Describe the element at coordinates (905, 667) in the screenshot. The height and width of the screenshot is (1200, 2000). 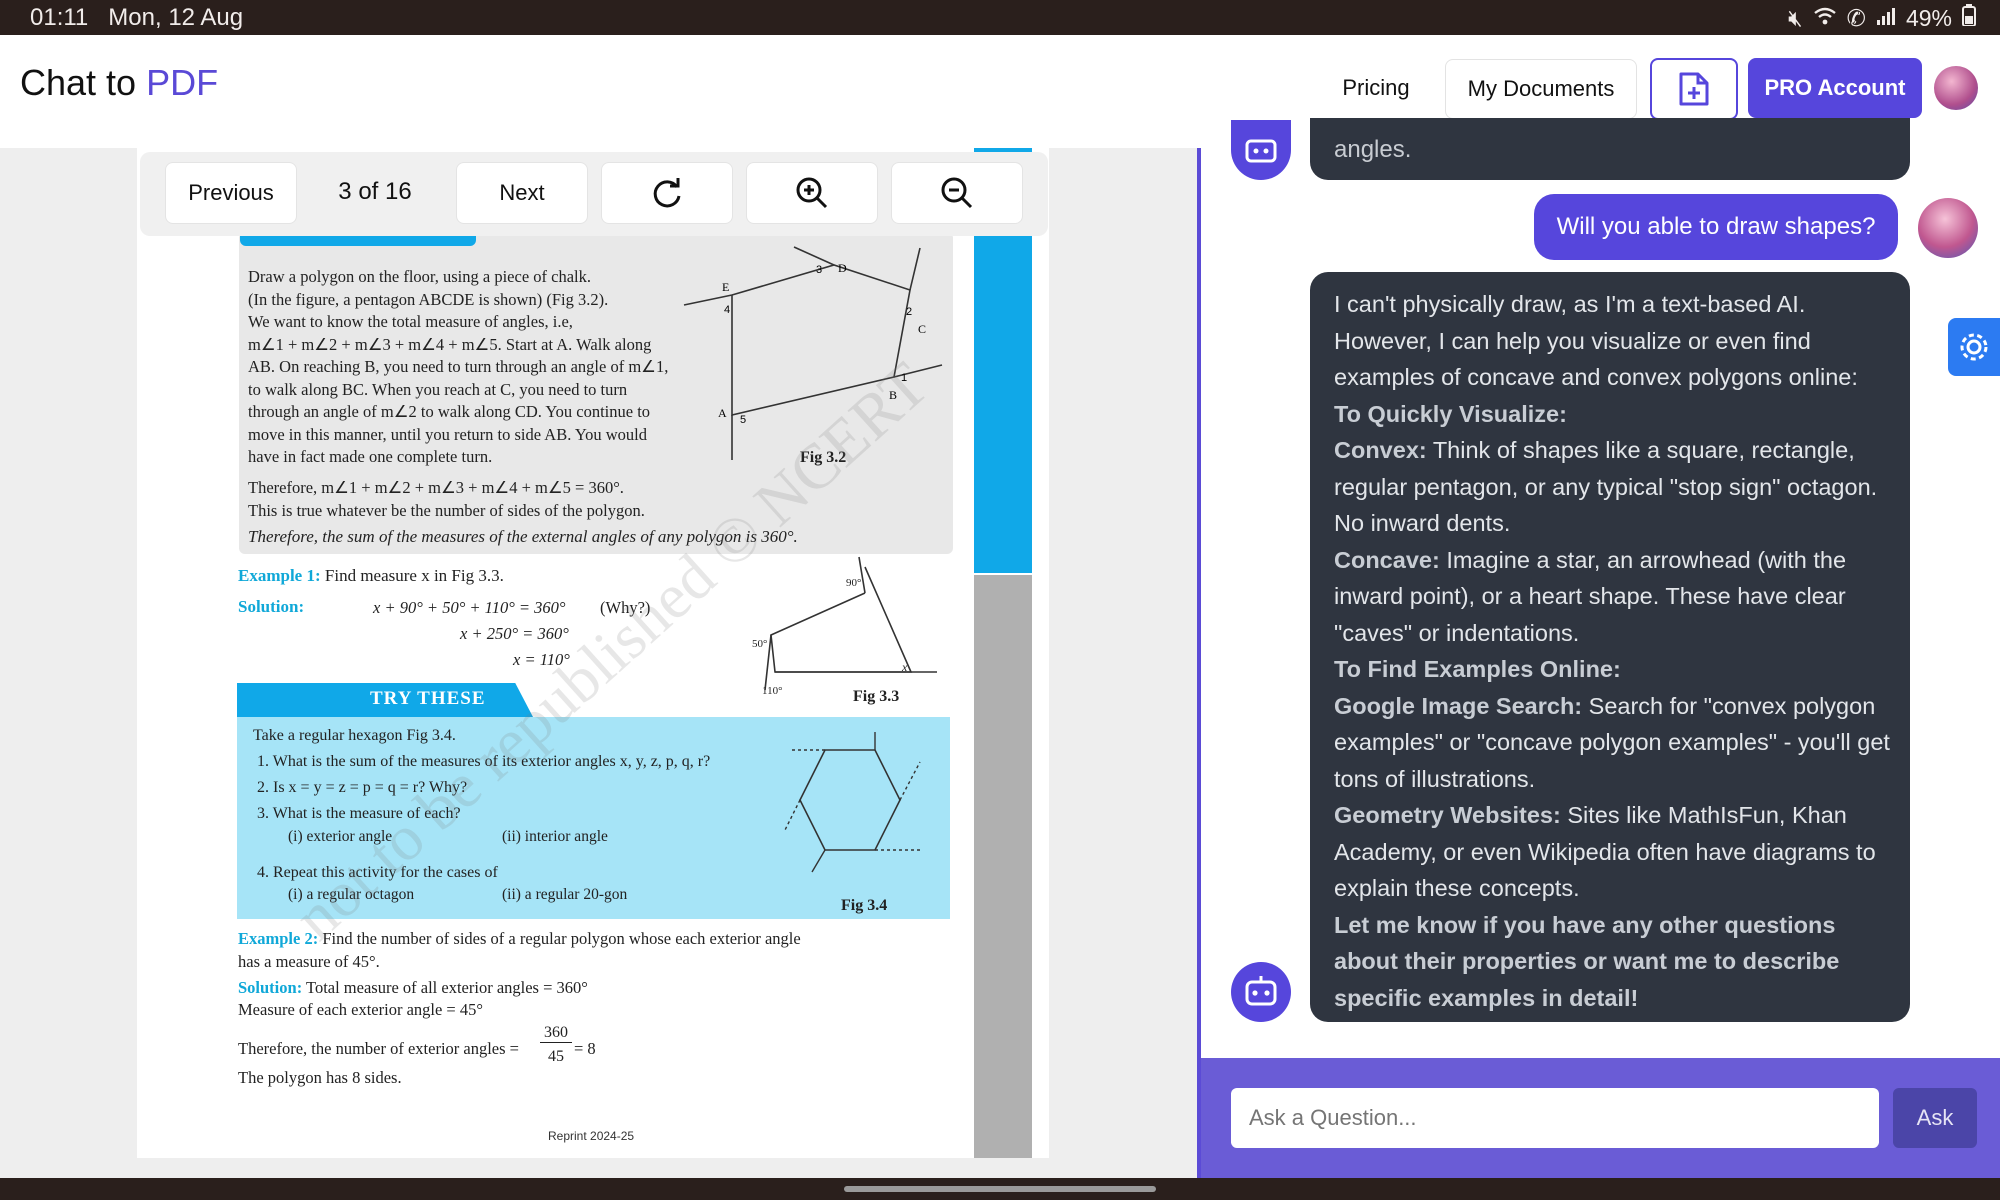
I see `fig-3-3-angle-x: x` at that location.